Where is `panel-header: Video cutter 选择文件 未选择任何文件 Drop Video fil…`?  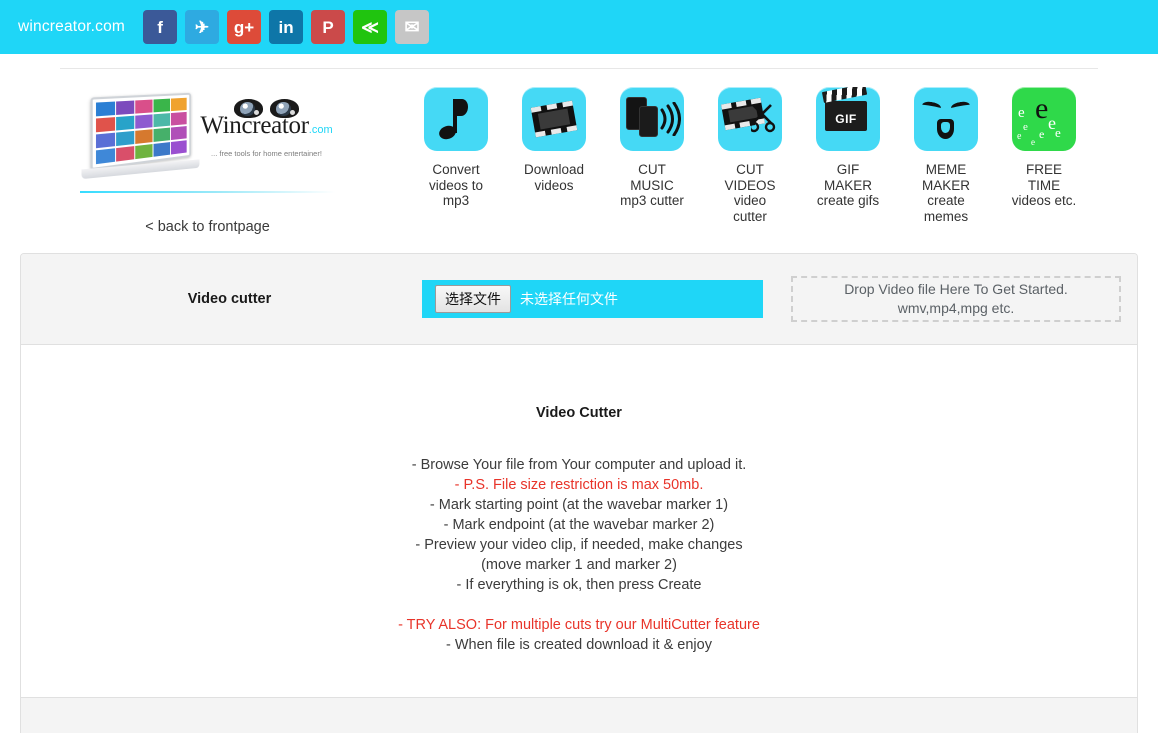 panel-header: Video cutter 选择文件 未选择任何文件 Drop Video fil… is located at coordinates (579, 299).